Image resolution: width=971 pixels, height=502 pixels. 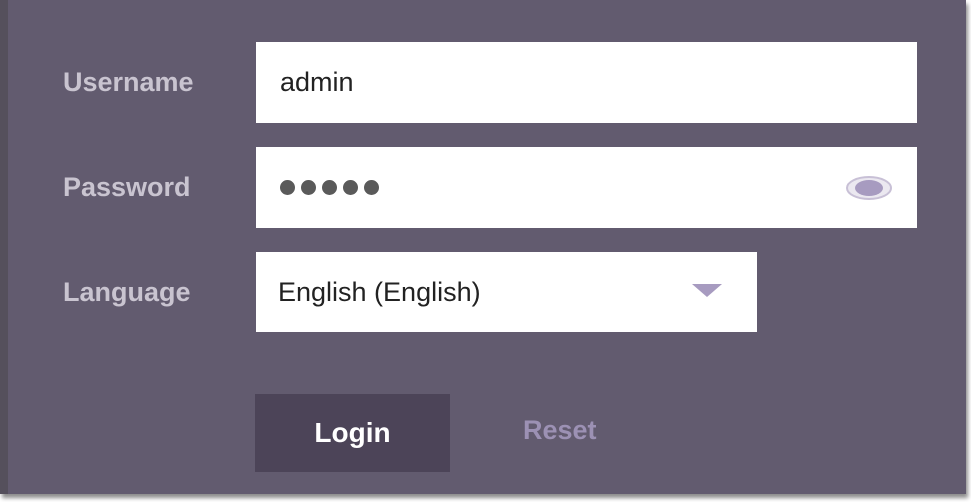 I want to click on password-label: Password, so click(x=127, y=187).